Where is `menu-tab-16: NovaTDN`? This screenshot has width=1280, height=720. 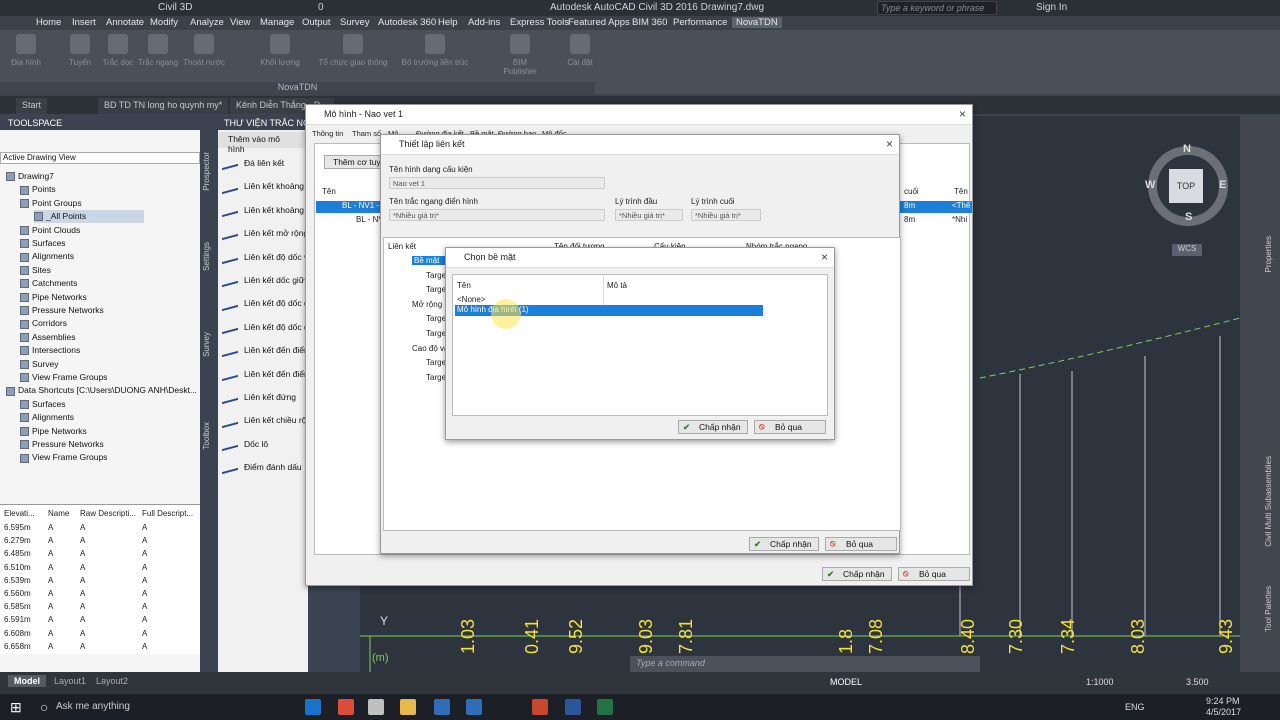 menu-tab-16: NovaTDN is located at coordinates (757, 22).